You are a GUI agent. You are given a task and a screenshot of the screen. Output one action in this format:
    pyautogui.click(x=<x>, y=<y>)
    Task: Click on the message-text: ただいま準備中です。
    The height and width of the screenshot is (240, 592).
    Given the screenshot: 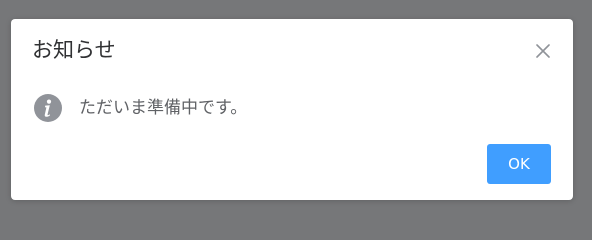 What is the action you would take?
    pyautogui.click(x=163, y=108)
    